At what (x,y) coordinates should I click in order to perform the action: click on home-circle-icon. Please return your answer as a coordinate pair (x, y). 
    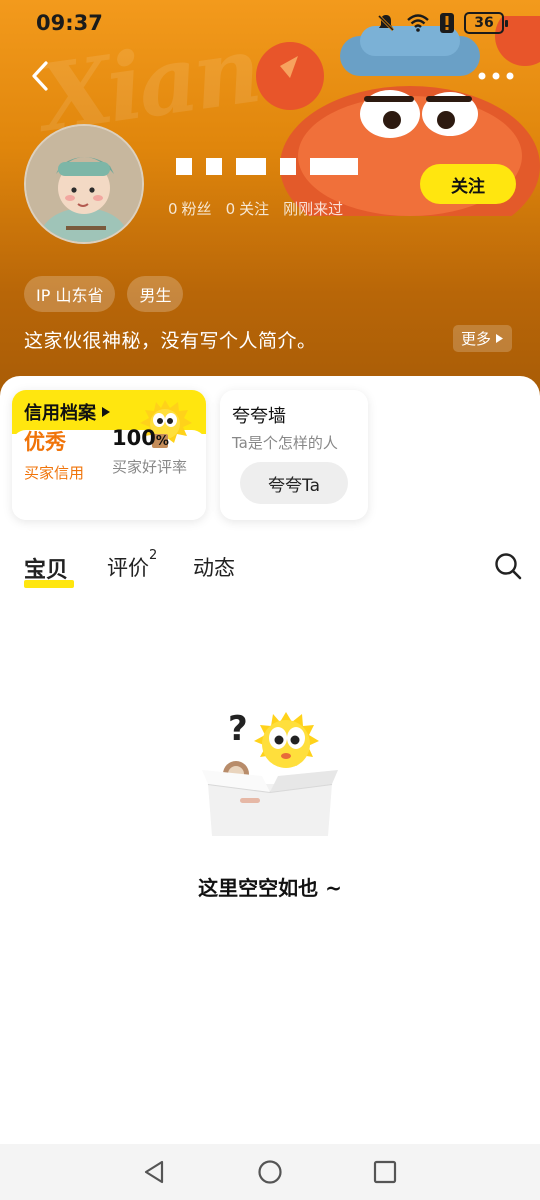
    Looking at the image, I should click on (270, 1172).